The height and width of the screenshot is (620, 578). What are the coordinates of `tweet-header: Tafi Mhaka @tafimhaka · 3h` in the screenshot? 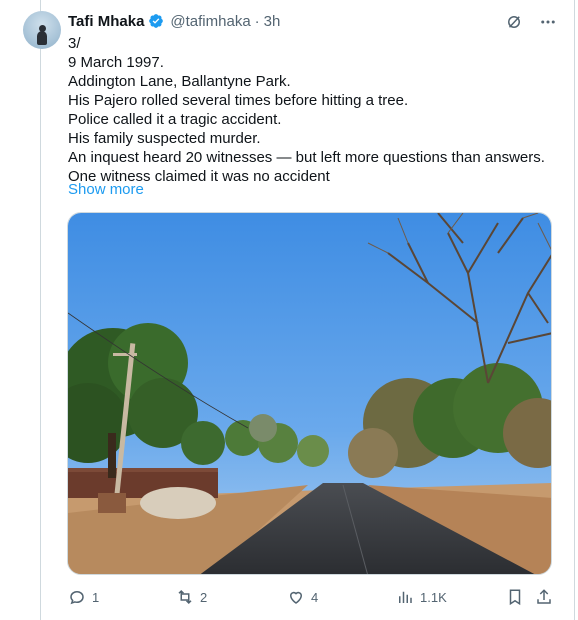 It's located at (174, 21).